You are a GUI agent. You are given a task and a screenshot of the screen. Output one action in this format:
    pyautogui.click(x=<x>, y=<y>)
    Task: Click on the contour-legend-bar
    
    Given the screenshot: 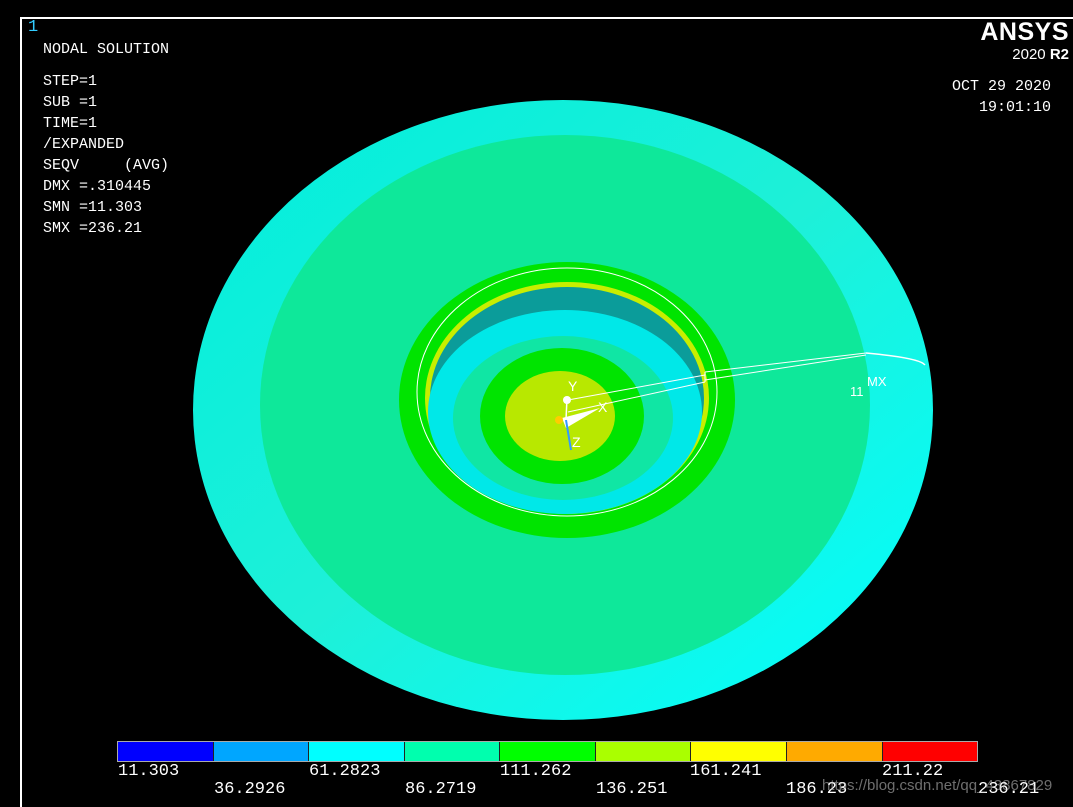 What is the action you would take?
    pyautogui.click(x=547, y=751)
    